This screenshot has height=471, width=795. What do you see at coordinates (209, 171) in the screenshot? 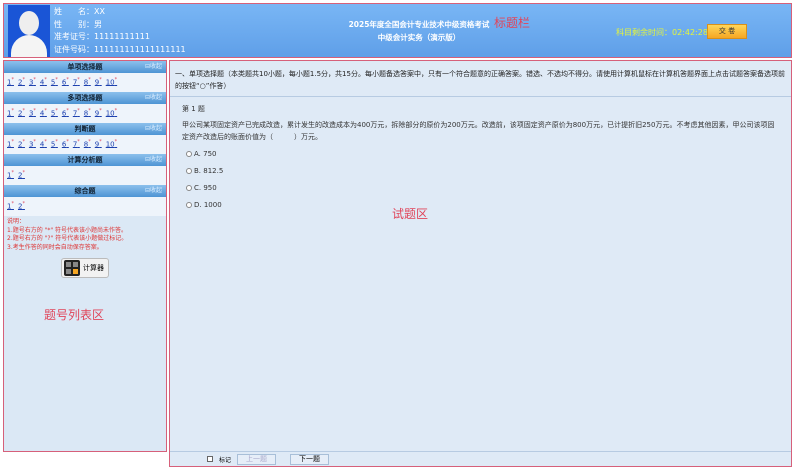
I see `option-label: B. 812.5` at bounding box center [209, 171].